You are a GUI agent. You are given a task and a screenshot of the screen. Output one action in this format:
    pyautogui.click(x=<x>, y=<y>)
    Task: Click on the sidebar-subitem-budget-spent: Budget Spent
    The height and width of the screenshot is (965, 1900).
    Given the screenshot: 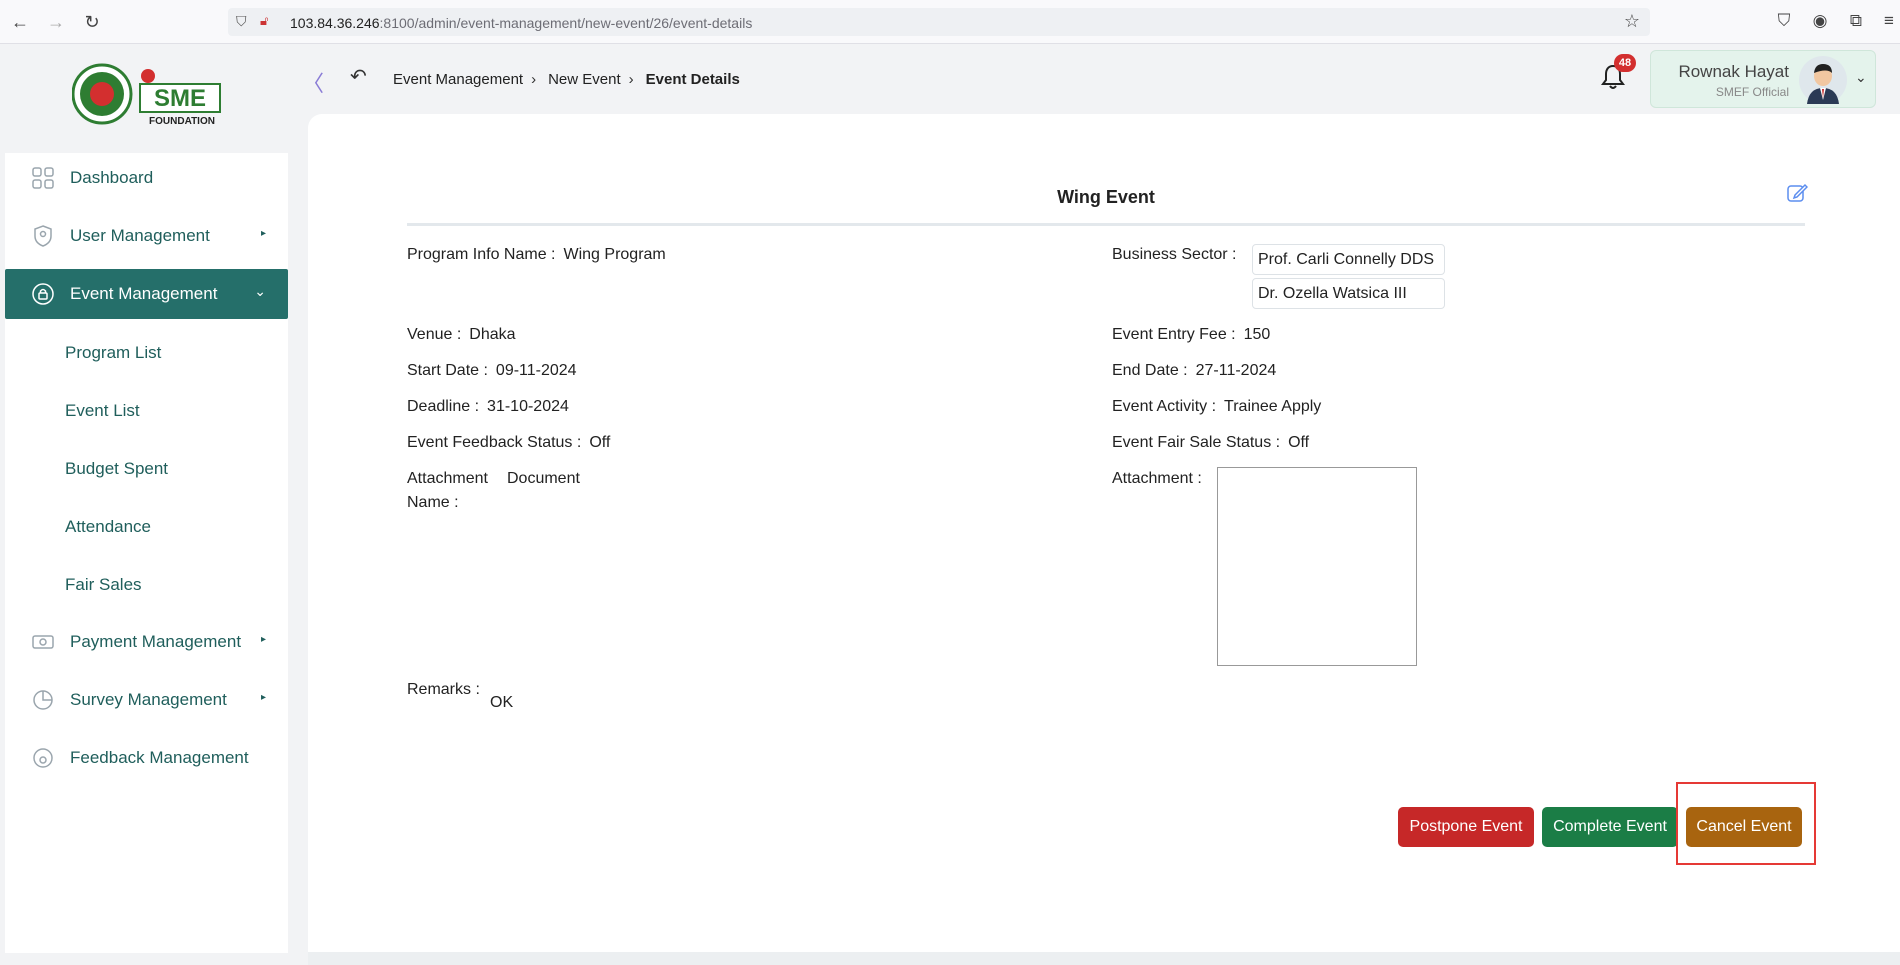 What is the action you would take?
    pyautogui.click(x=116, y=469)
    